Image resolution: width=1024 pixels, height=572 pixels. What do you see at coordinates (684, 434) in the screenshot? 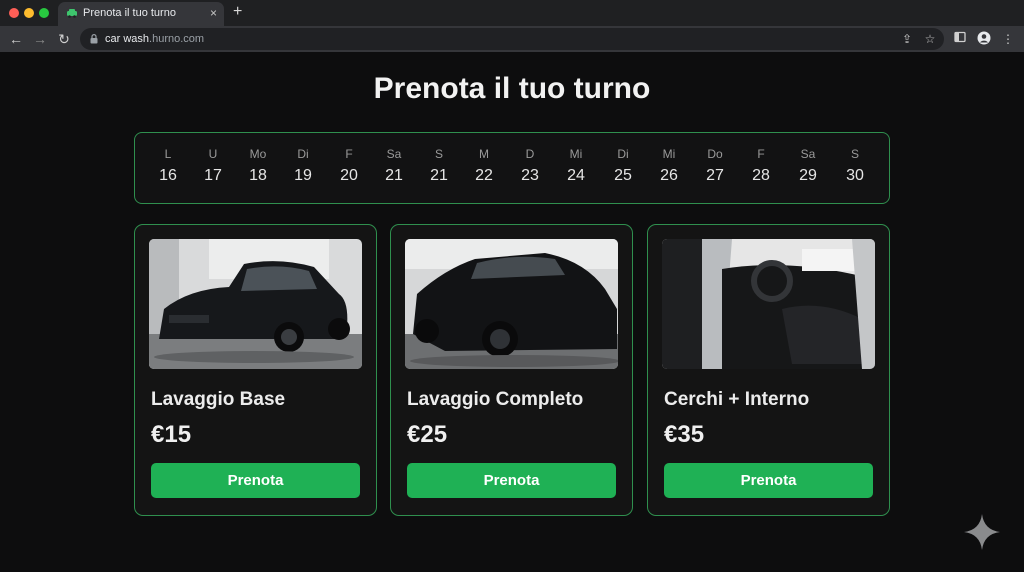
I see `service-price: €35` at bounding box center [684, 434].